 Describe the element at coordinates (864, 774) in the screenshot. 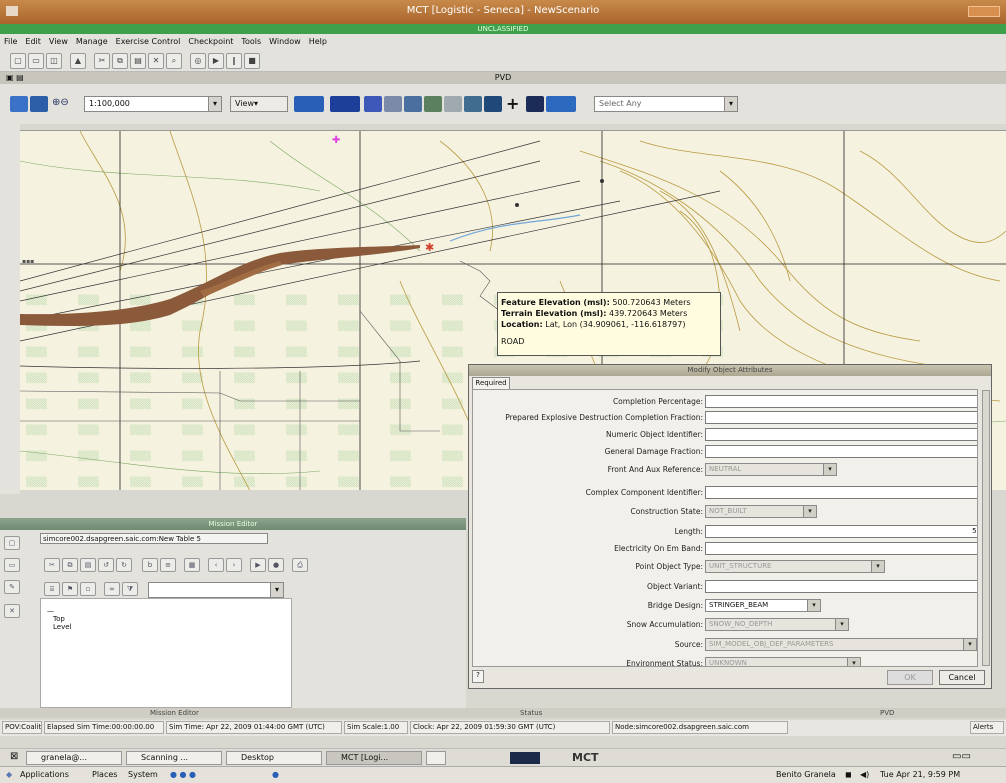

I see `volume-icon: ◀)` at that location.